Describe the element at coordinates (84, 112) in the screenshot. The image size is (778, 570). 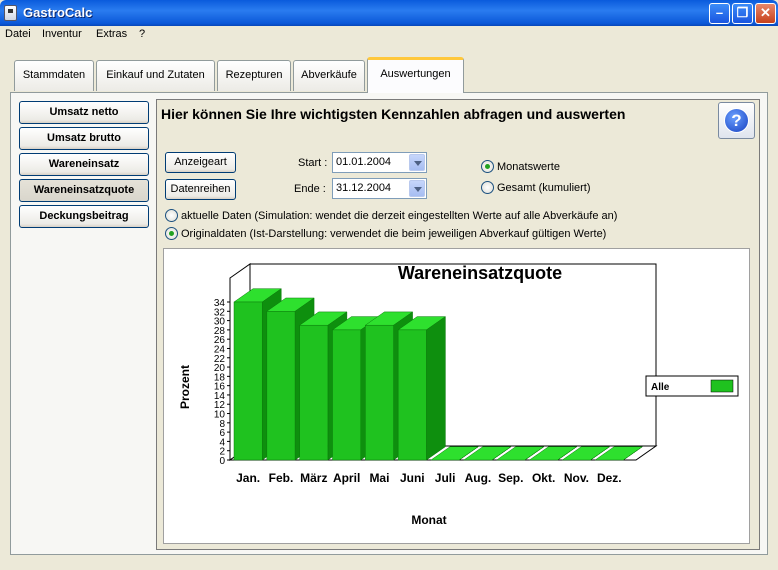
I see `sidebar-item-umsatz-netto: Umsatz netto` at that location.